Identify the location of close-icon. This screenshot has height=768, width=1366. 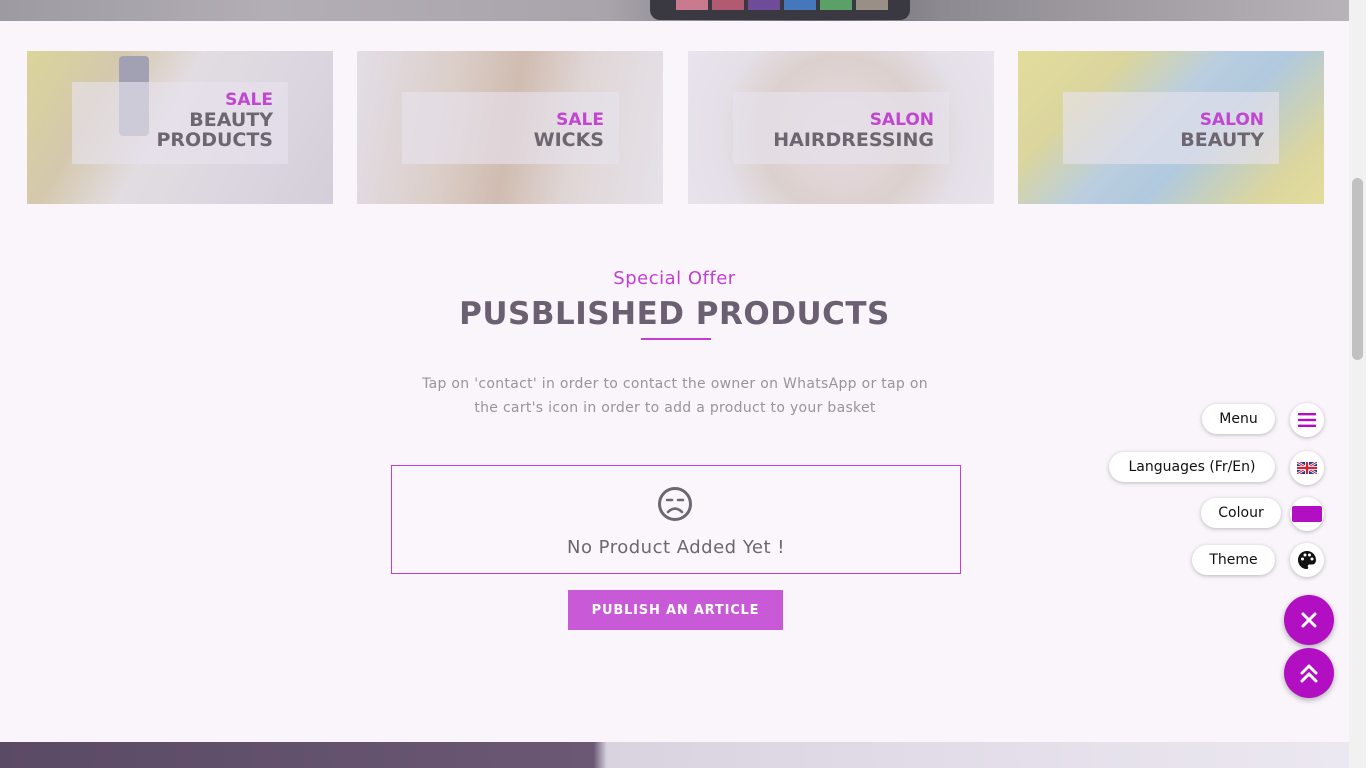
(1309, 620).